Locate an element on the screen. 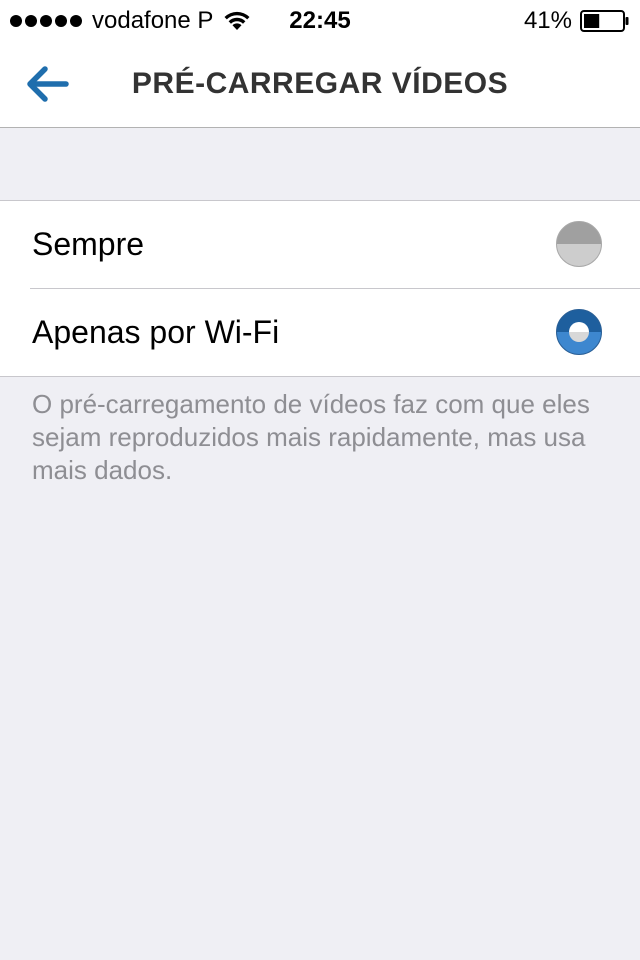 Image resolution: width=640 pixels, height=960 pixels. option-row-wifi-only: Apenas por Wi-Fi is located at coordinates (335, 332).